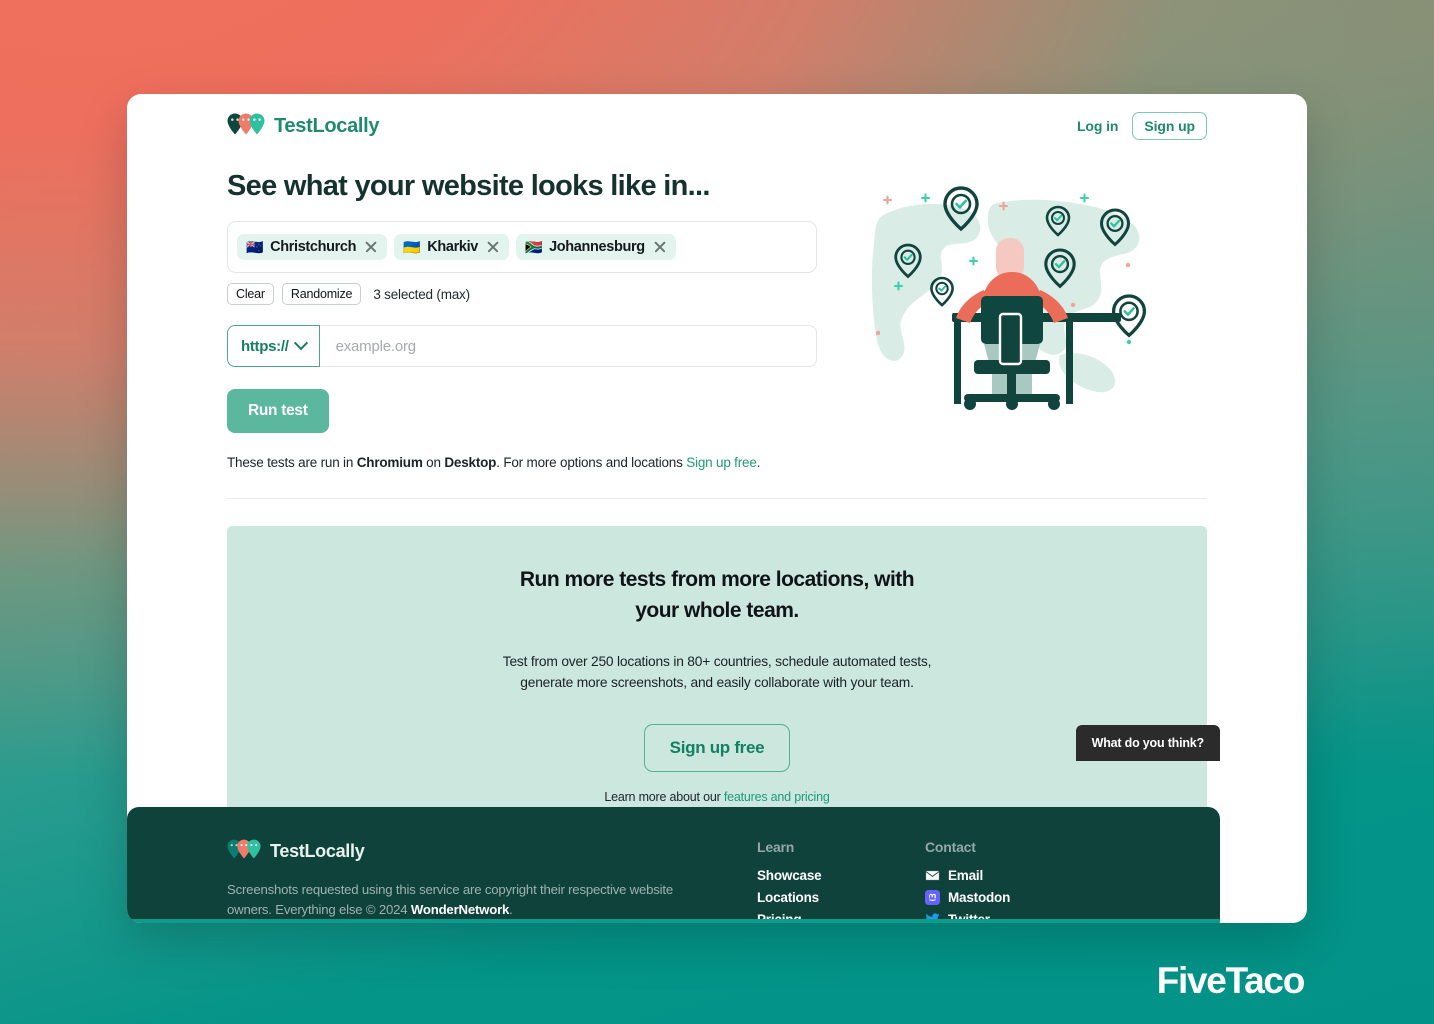 This screenshot has width=1434, height=1024. Describe the element at coordinates (321, 294) in the screenshot. I see `randomize-button: Randomize` at that location.